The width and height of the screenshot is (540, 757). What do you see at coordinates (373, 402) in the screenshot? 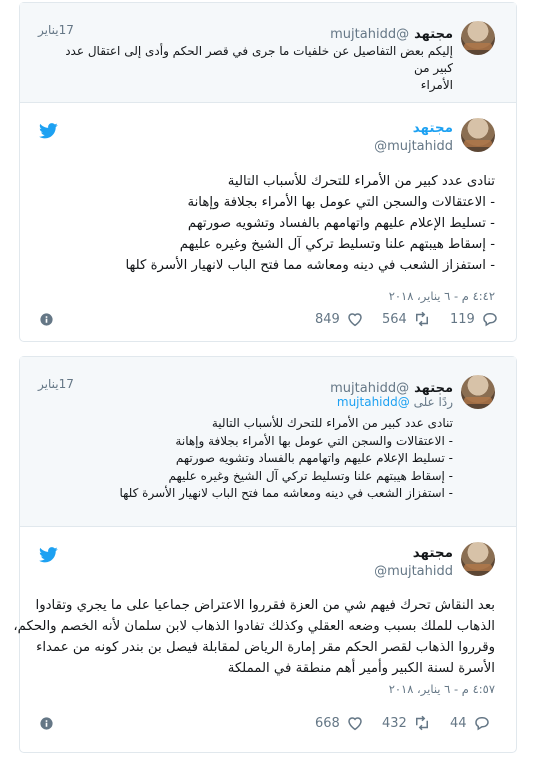
I see `reply-to-handle: @mujtahidd` at bounding box center [373, 402].